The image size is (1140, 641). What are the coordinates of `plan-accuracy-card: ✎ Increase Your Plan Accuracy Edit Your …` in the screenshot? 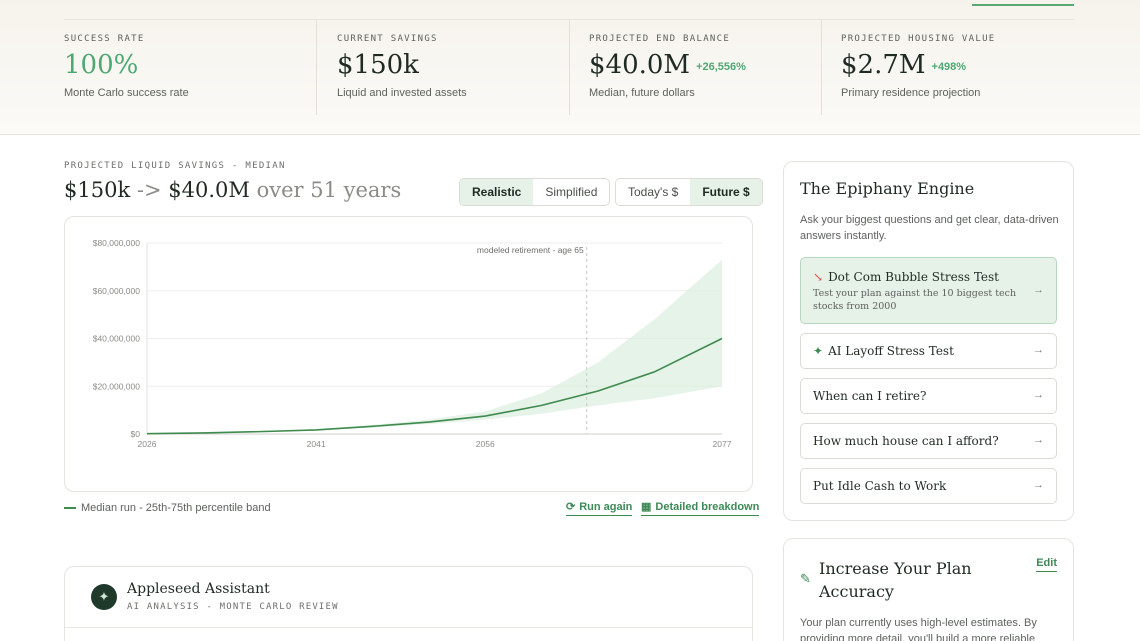 It's located at (928, 589).